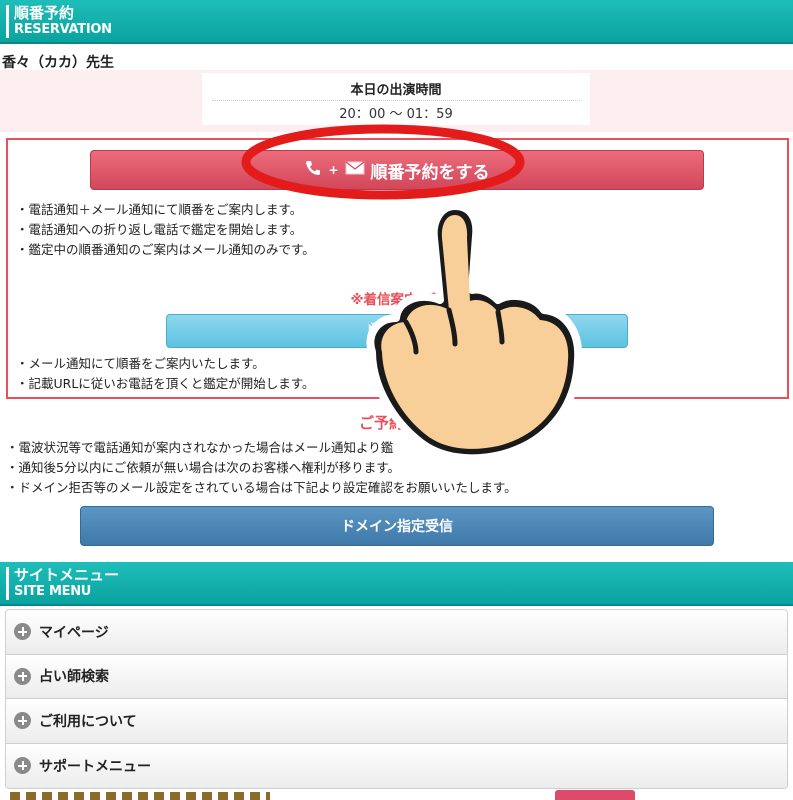 The width and height of the screenshot is (793, 800). Describe the element at coordinates (396, 676) in the screenshot. I see `menu-item-fortune-teller-search: 占い師検索` at that location.